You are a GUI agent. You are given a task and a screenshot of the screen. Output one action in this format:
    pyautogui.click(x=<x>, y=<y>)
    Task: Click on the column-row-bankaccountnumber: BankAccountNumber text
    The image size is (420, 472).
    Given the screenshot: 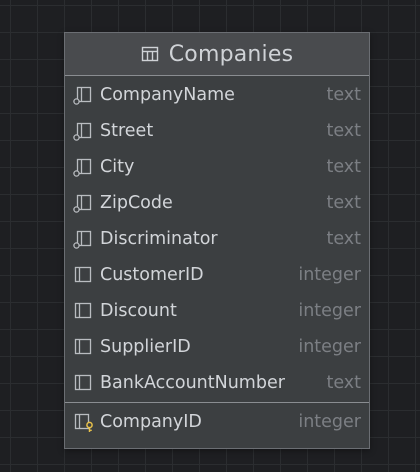 What is the action you would take?
    pyautogui.click(x=217, y=383)
    